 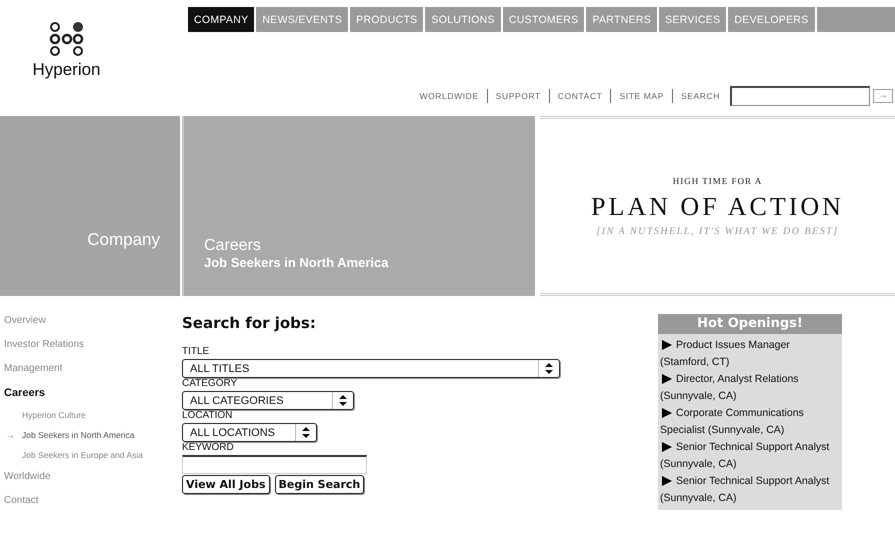 I want to click on sidebar-item: Management, so click(x=93, y=374).